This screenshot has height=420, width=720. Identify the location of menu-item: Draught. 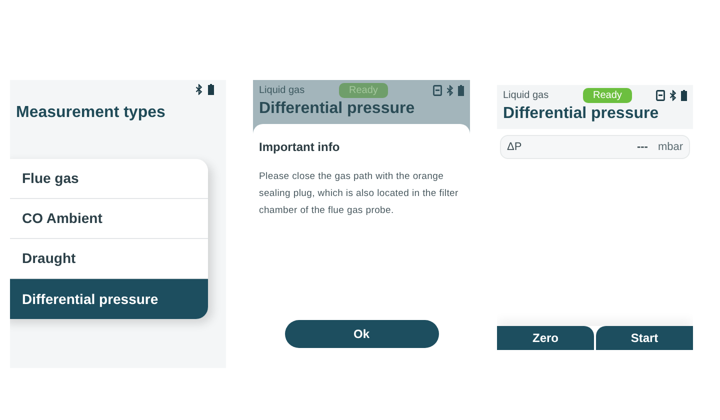
(109, 259).